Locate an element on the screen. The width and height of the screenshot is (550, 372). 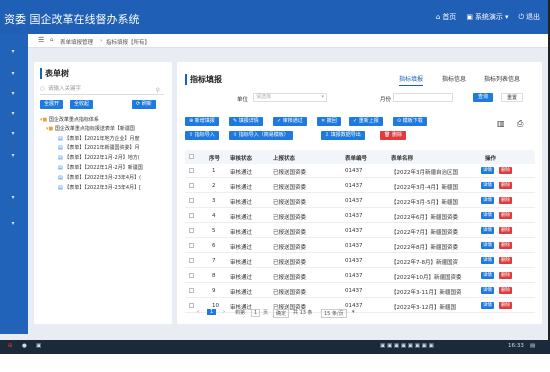
select-all-checkbox is located at coordinates (191, 156).